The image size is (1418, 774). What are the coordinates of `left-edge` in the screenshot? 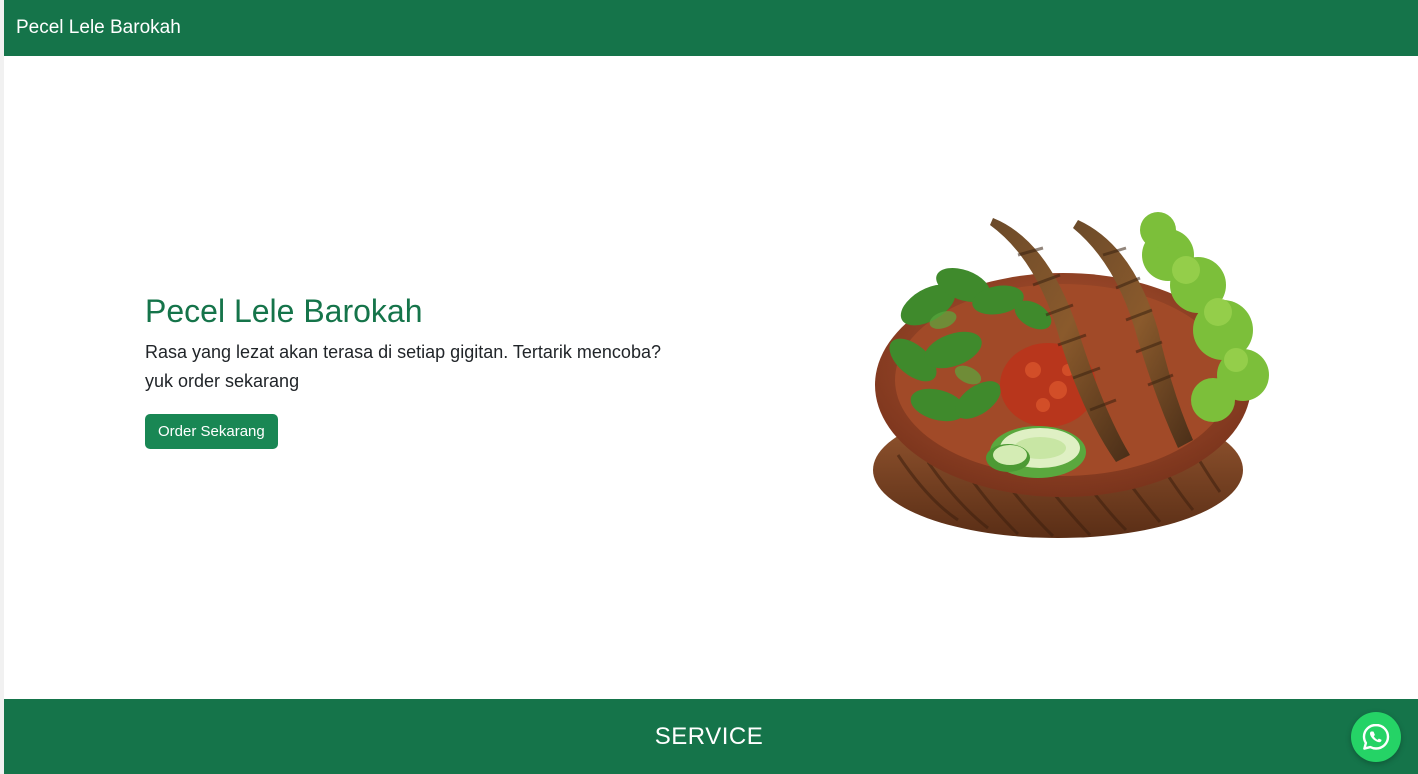 It's located at (2, 387).